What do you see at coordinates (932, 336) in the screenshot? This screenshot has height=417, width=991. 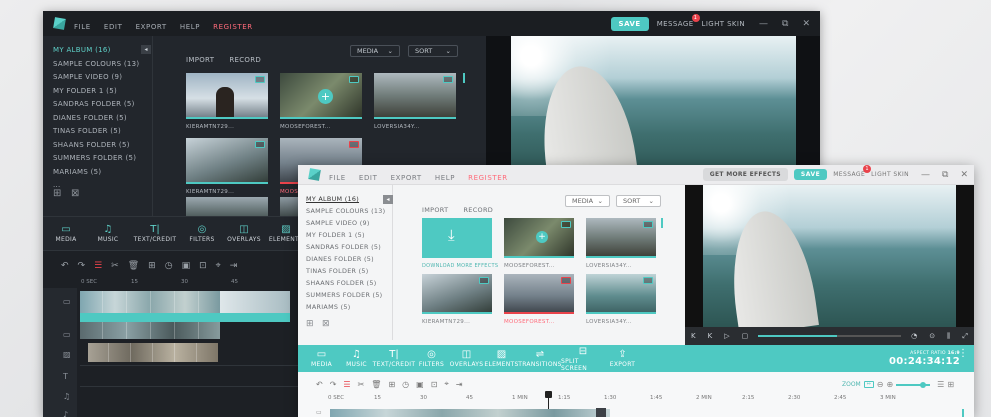 I see `snapshot-icon: ⊙` at bounding box center [932, 336].